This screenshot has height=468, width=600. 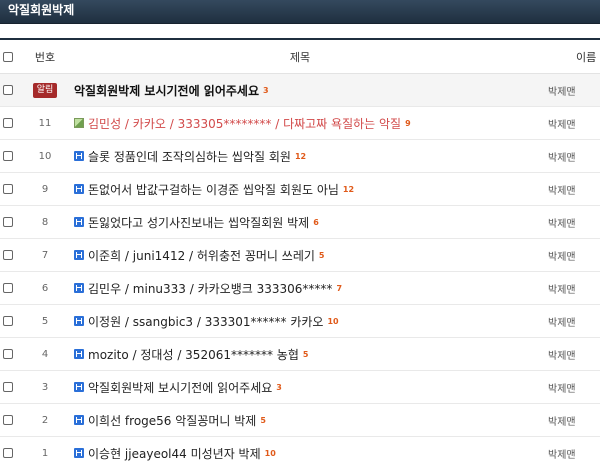 What do you see at coordinates (45, 354) in the screenshot?
I see `row-number: 4` at bounding box center [45, 354].